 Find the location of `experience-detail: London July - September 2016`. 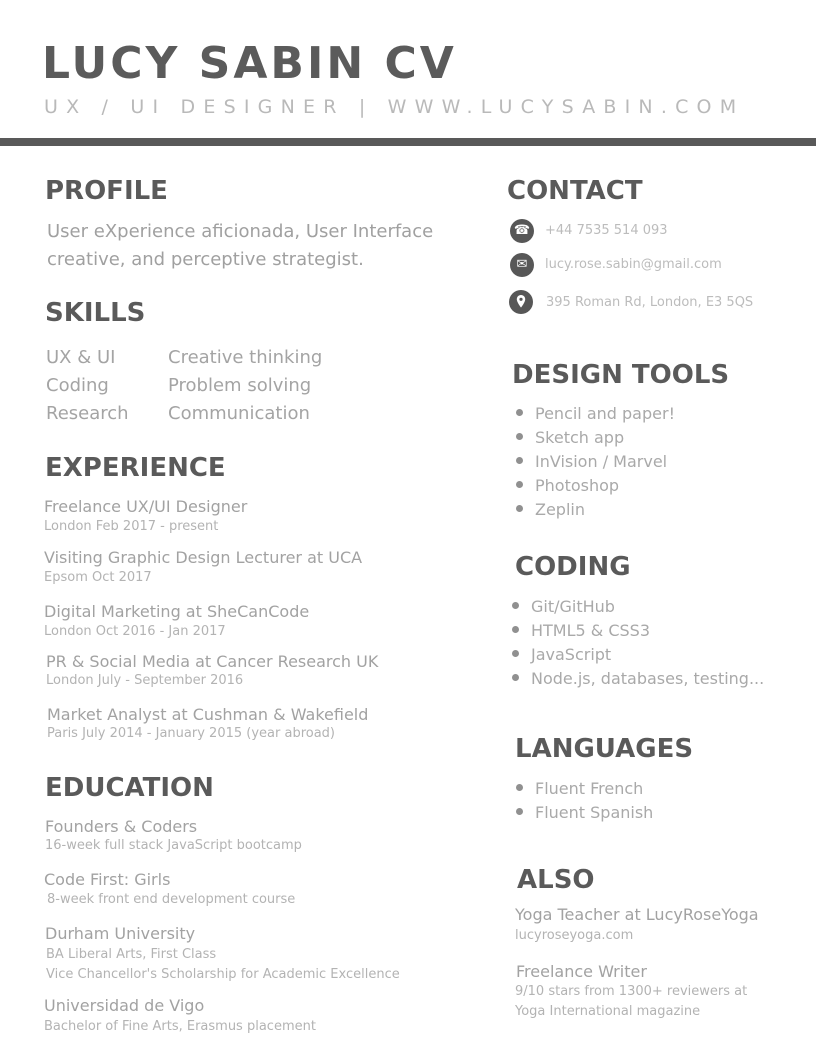

experience-detail: London July - September 2016 is located at coordinates (145, 680).